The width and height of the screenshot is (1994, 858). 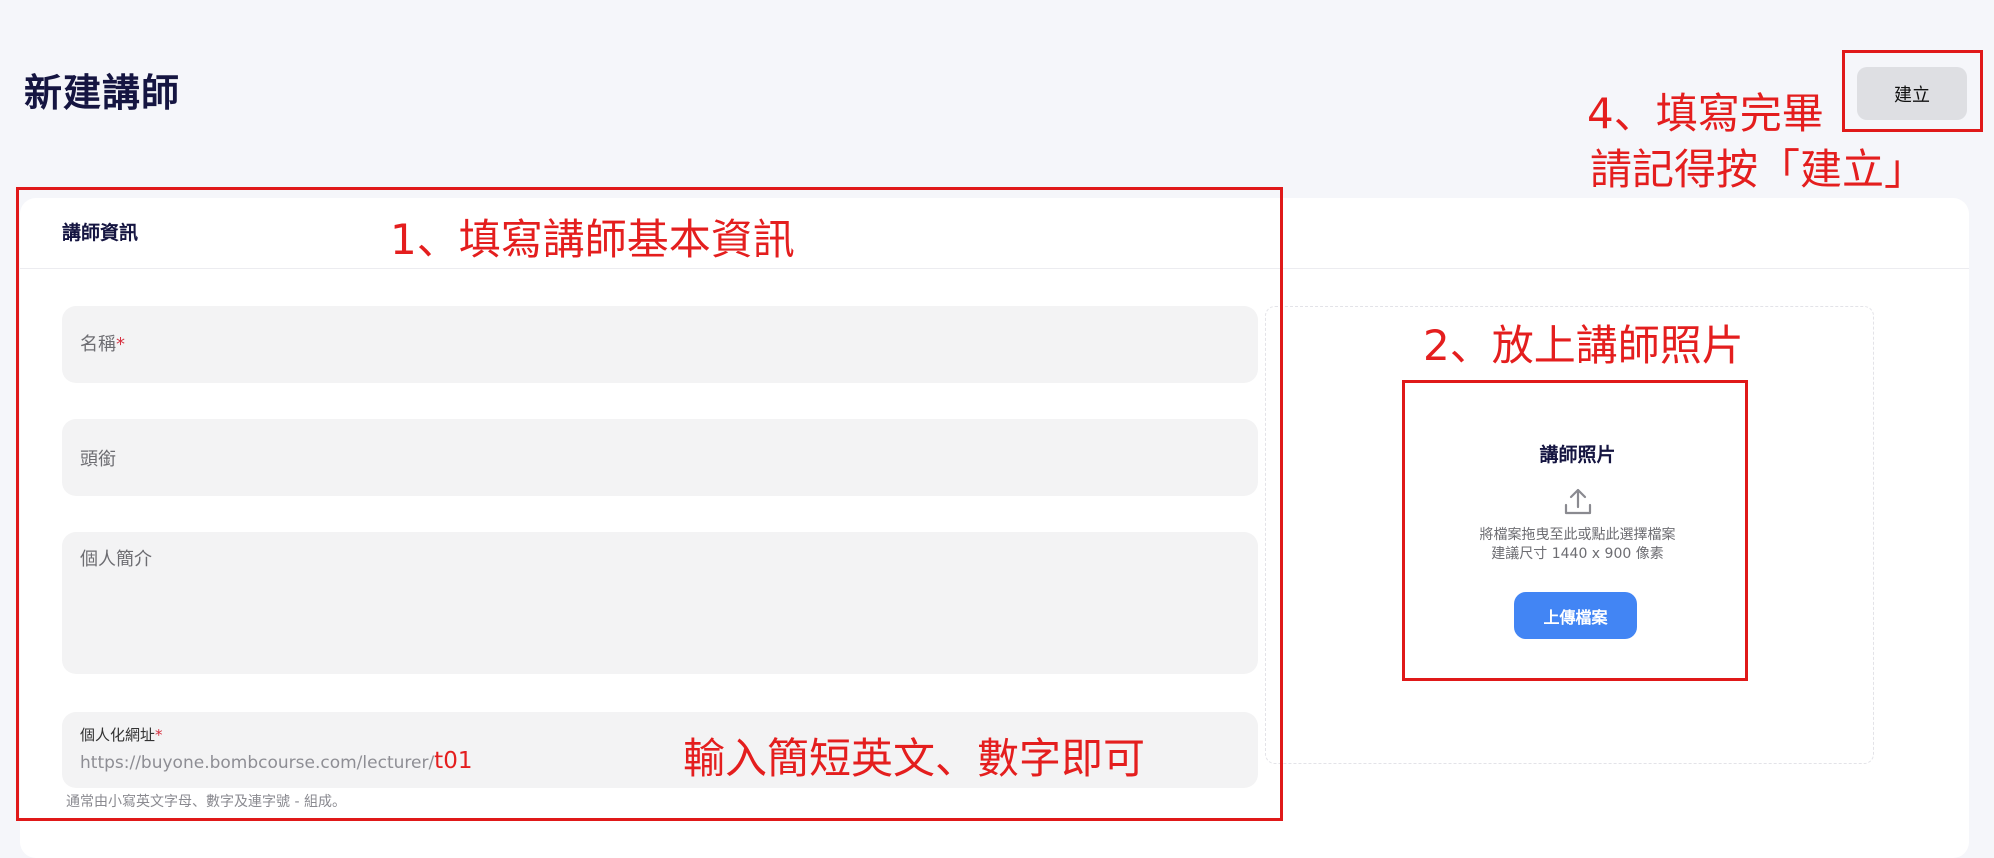 What do you see at coordinates (1705, 113) in the screenshot?
I see `annotation-step4-line1: 4、填寫完畢` at bounding box center [1705, 113].